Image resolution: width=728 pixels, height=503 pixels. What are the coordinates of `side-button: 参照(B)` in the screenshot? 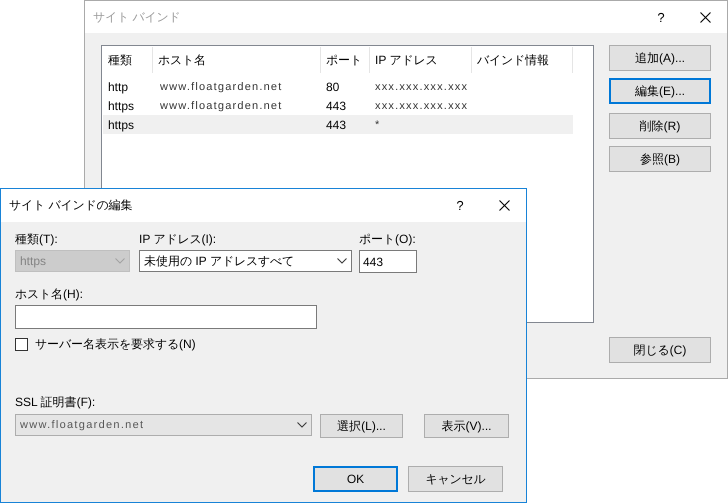 It's located at (660, 159).